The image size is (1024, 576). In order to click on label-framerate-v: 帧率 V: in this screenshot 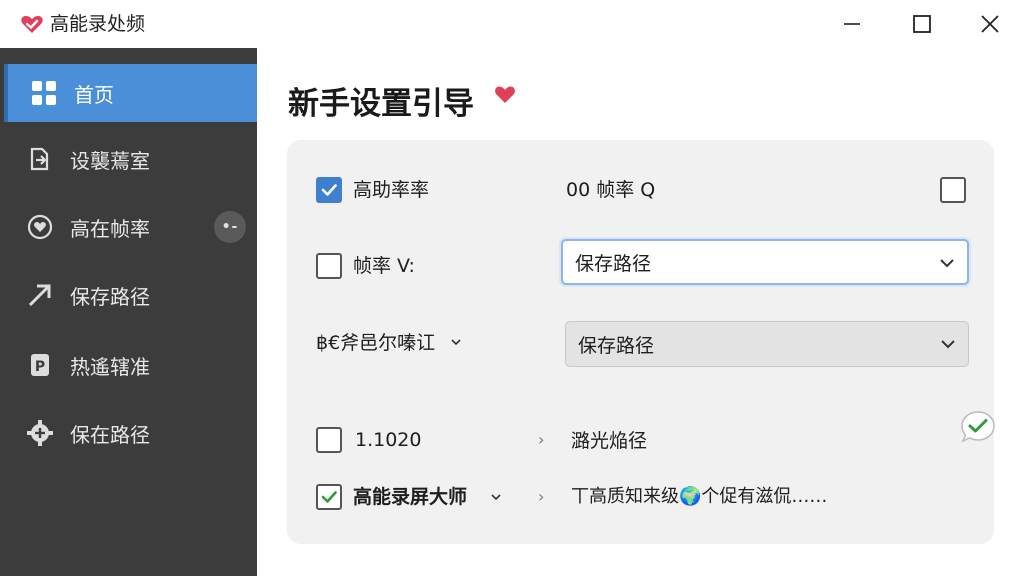, I will do `click(384, 266)`.